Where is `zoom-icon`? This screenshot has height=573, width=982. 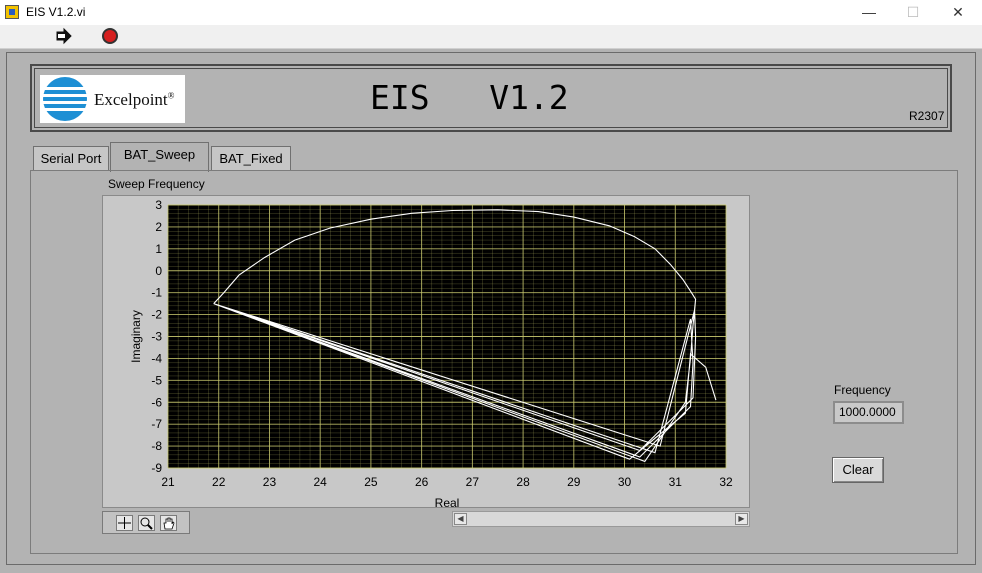
zoom-icon is located at coordinates (146, 523).